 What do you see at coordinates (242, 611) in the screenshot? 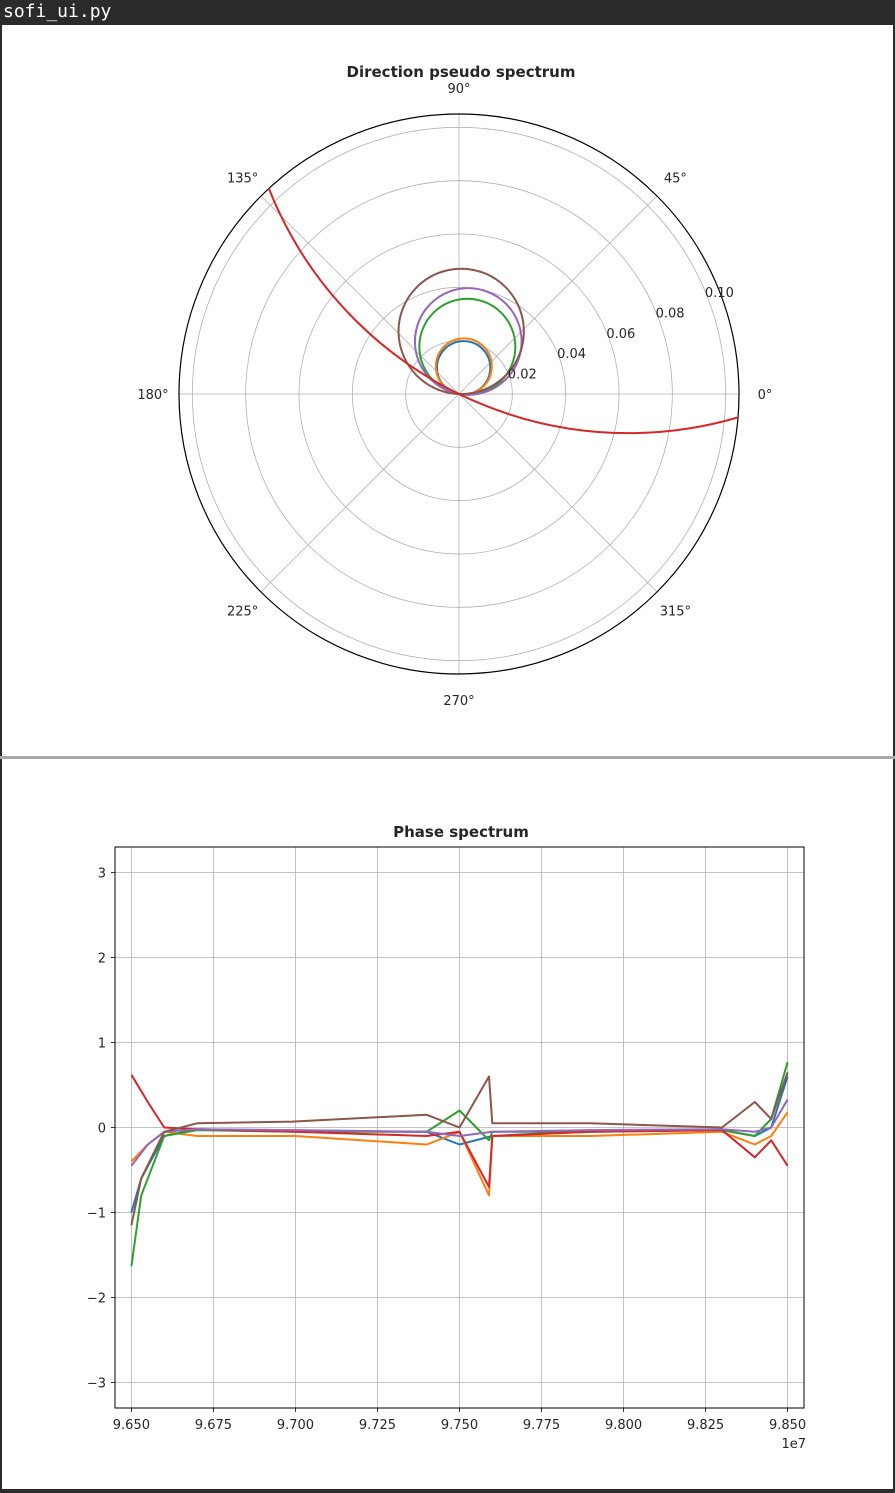
I see `polar-angle-label: 225°` at bounding box center [242, 611].